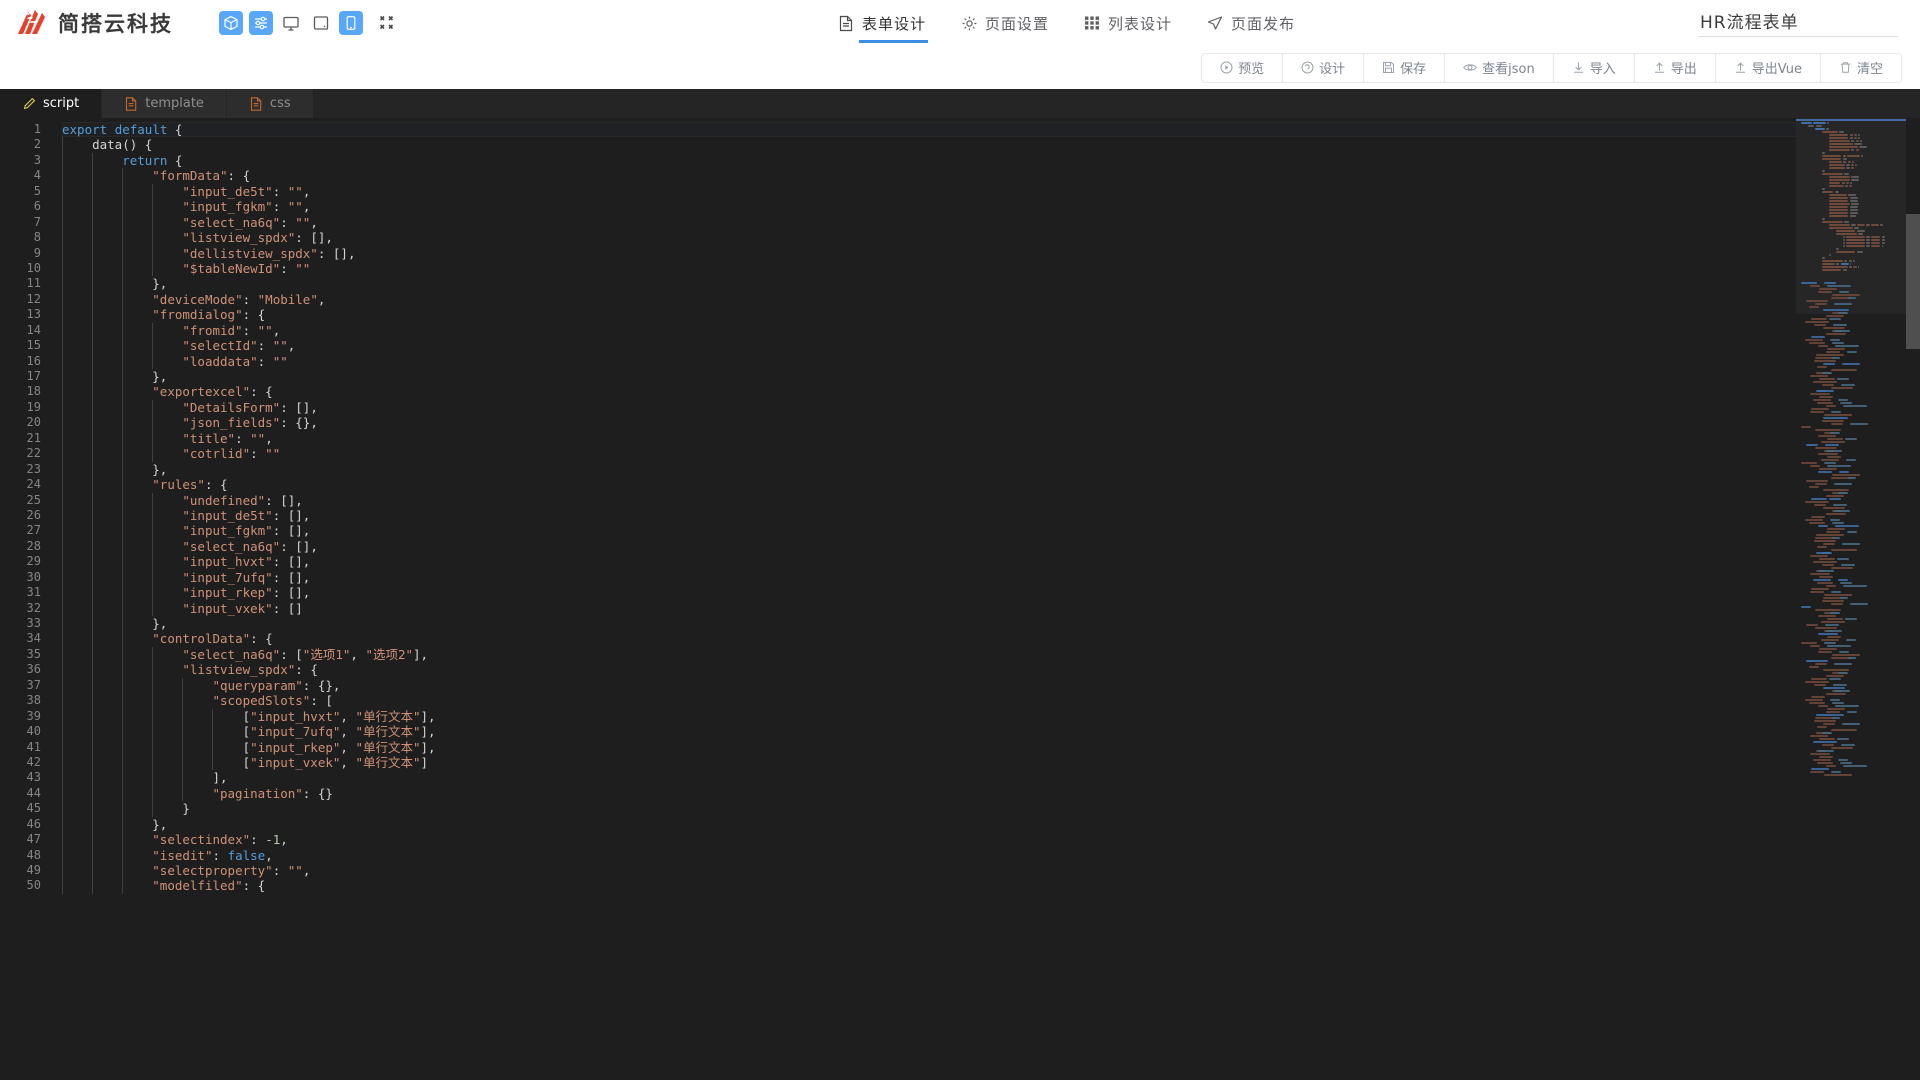 The image size is (1920, 1080). Describe the element at coordinates (1768, 67) in the screenshot. I see `export-vue-button: 导出Vue` at that location.